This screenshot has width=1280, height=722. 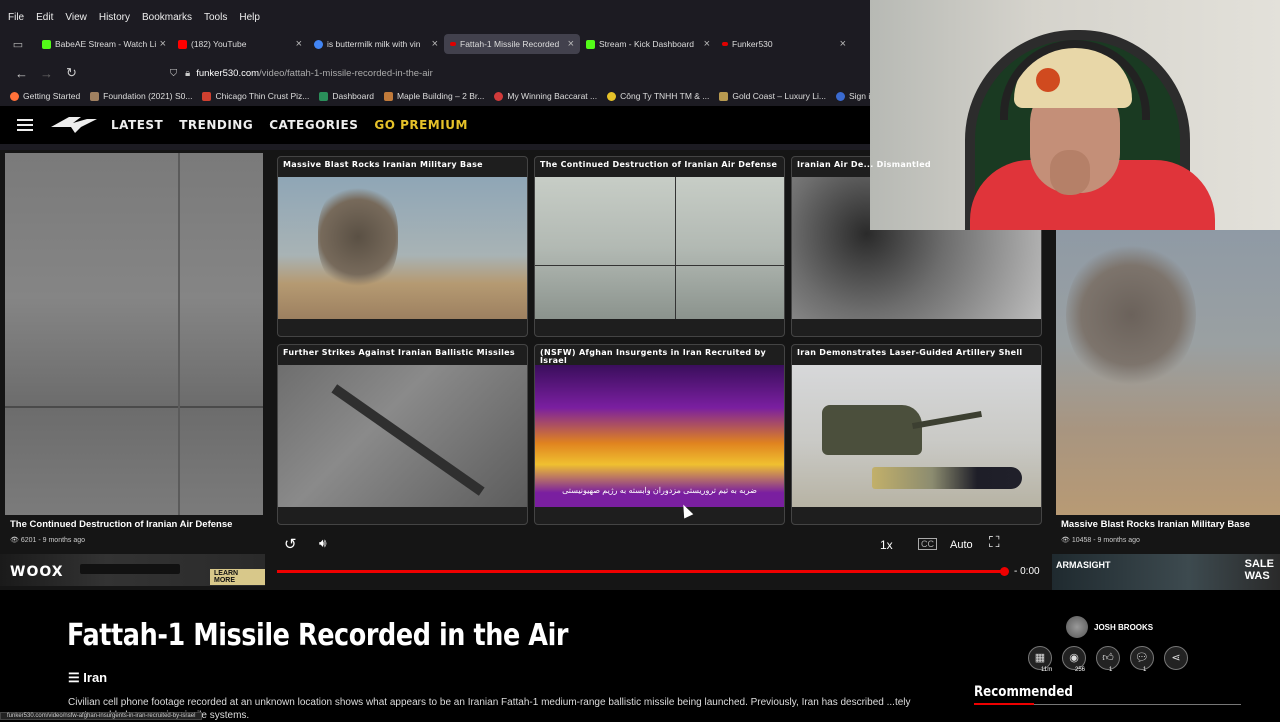 I want to click on replay-icon: ↺, so click(x=290, y=544).